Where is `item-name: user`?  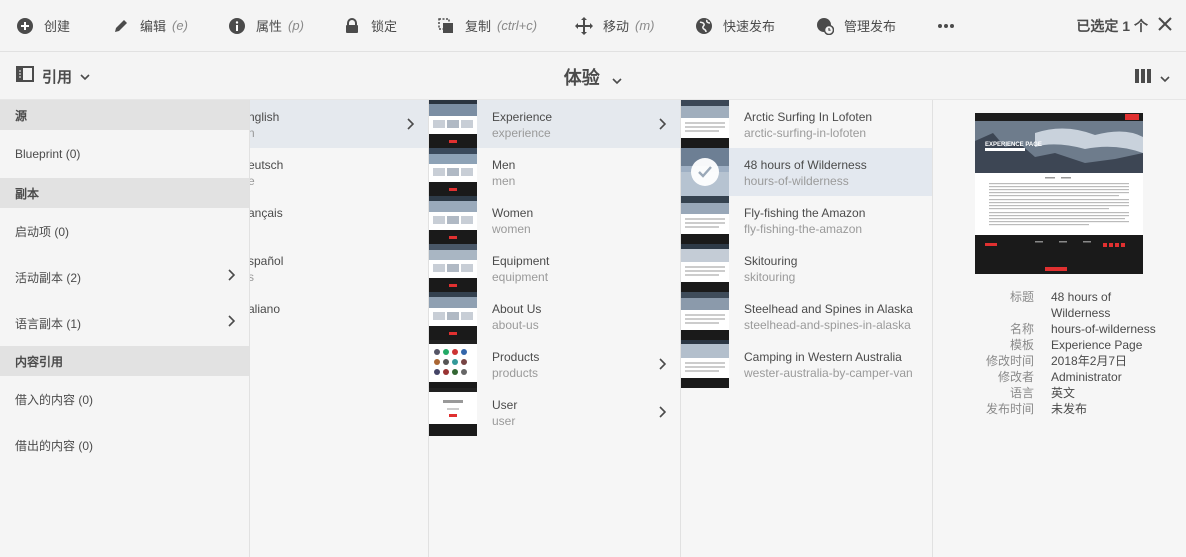
item-name: user is located at coordinates (504, 421).